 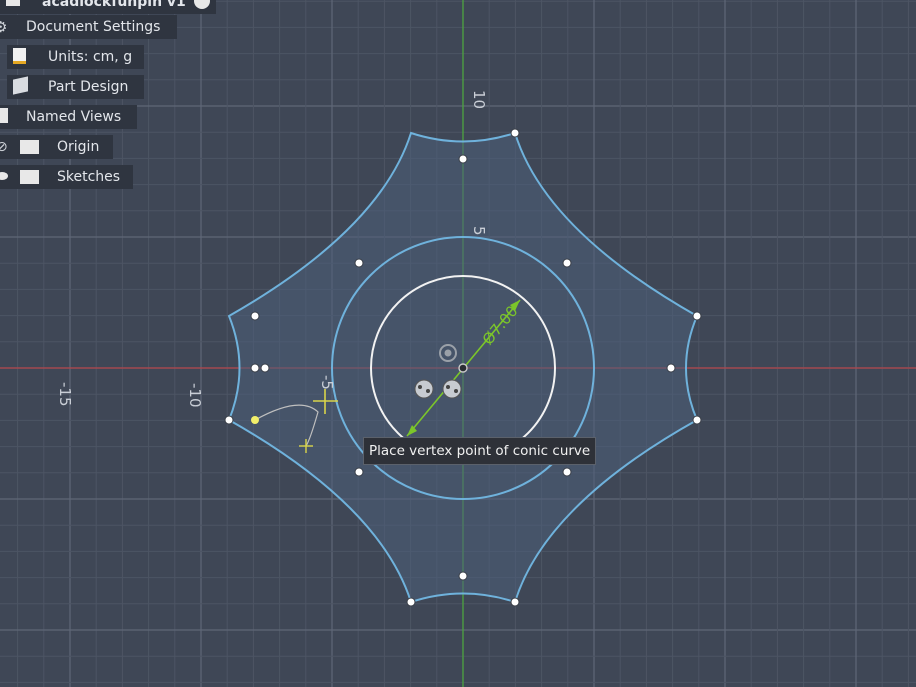 I want to click on cube-icon, so click(x=20, y=85).